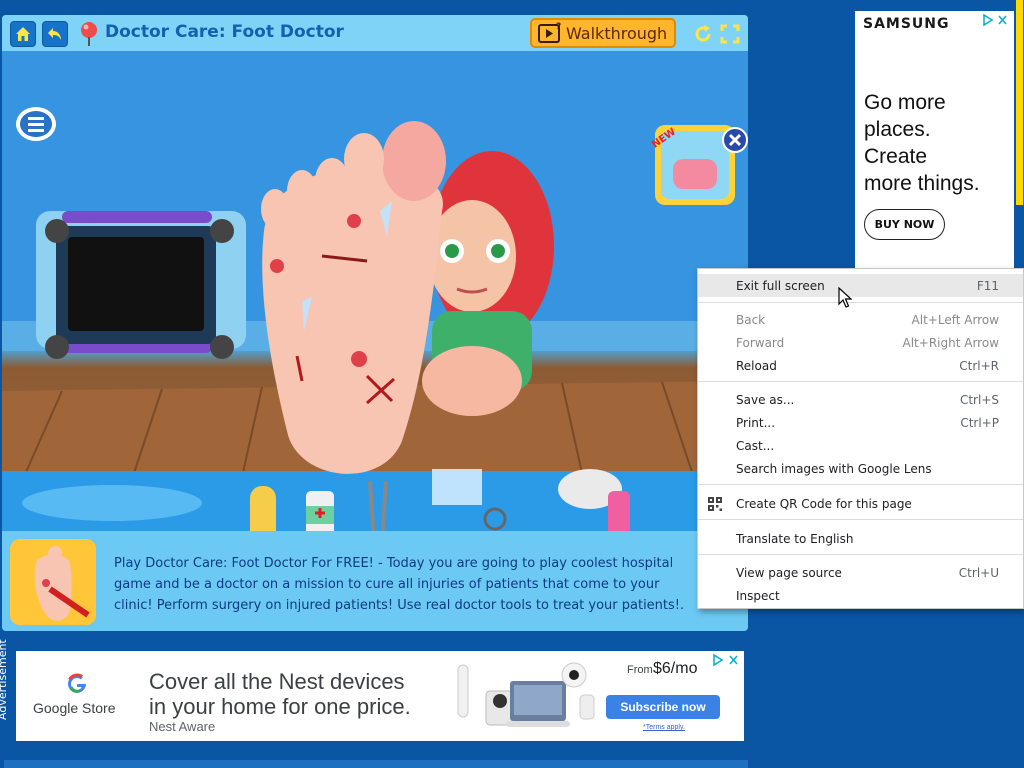 This screenshot has height=768, width=1024. I want to click on menu-list-icon, so click(36, 124).